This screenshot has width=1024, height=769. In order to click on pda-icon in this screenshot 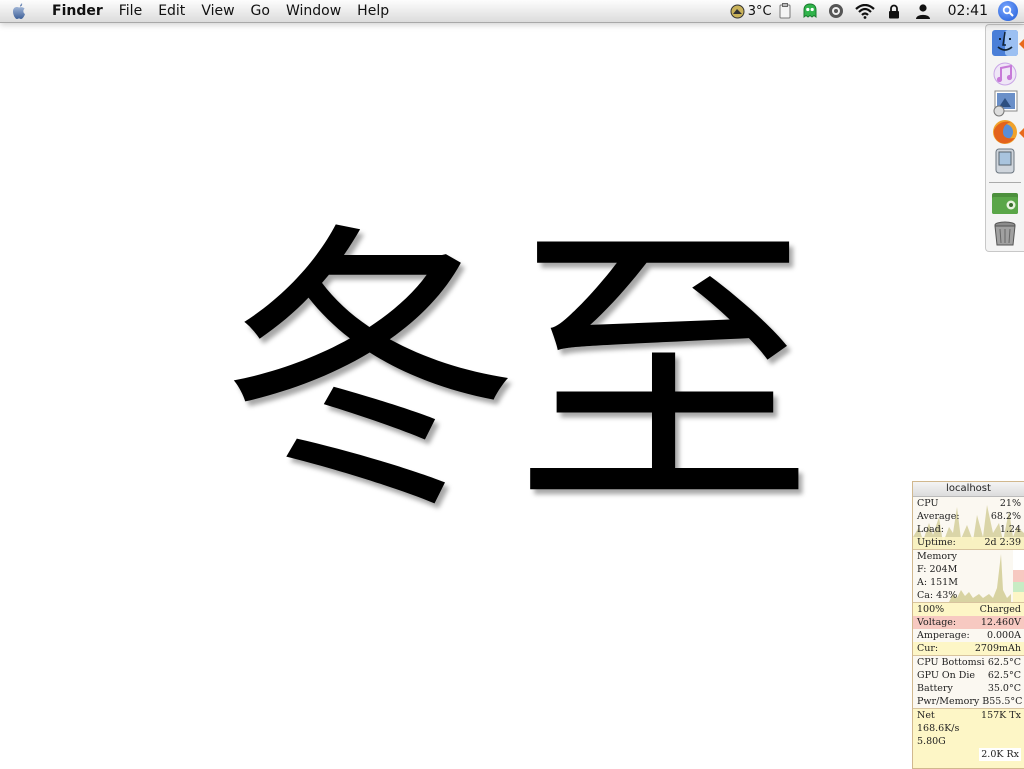, I will do `click(1005, 161)`.